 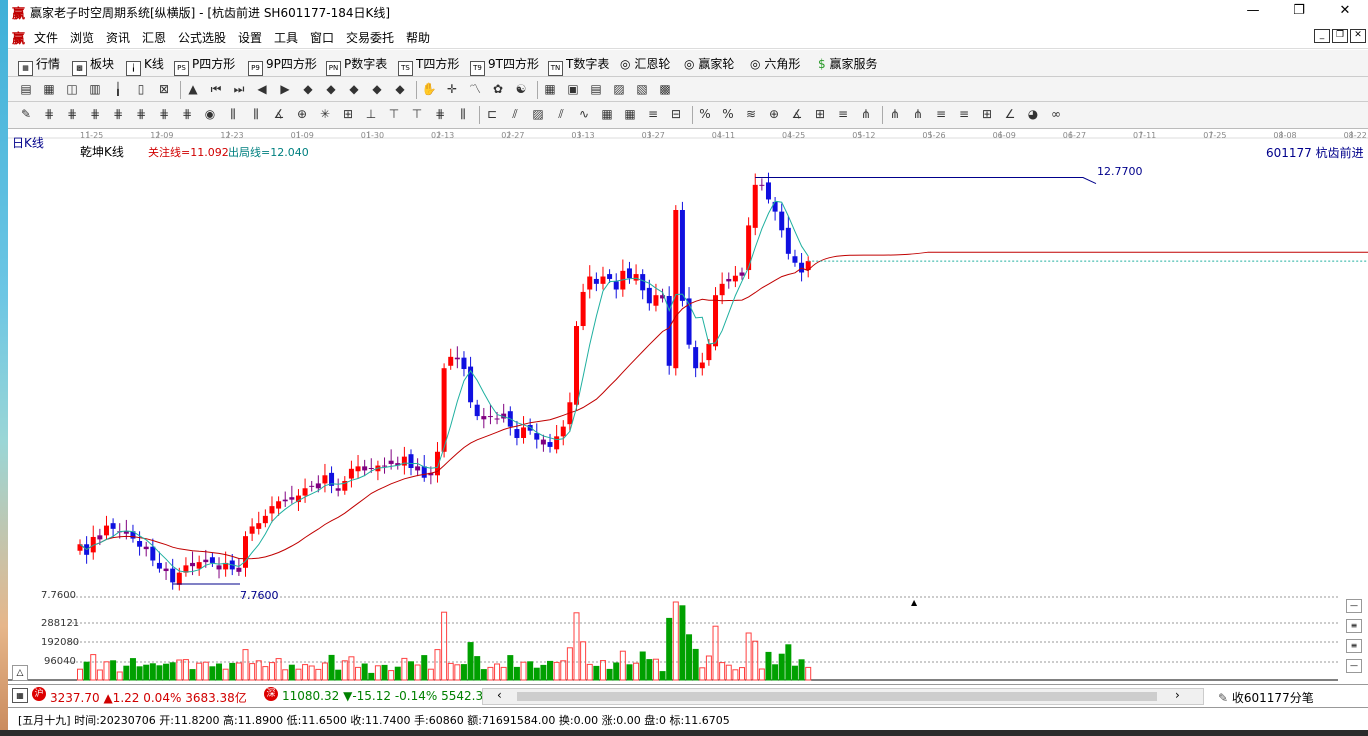 I want to click on shanghai-index: 3237.70 ▲1.22 0.04% 3683.38亿, so click(x=148, y=697).